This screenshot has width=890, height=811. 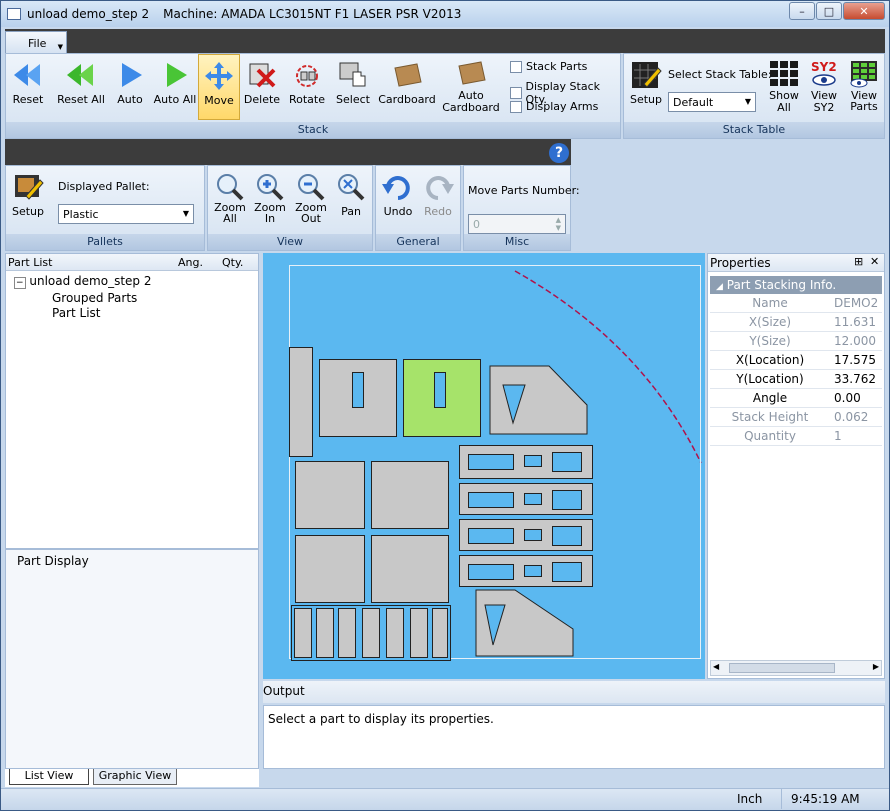 I want to click on select-button: Select, so click(x=353, y=87).